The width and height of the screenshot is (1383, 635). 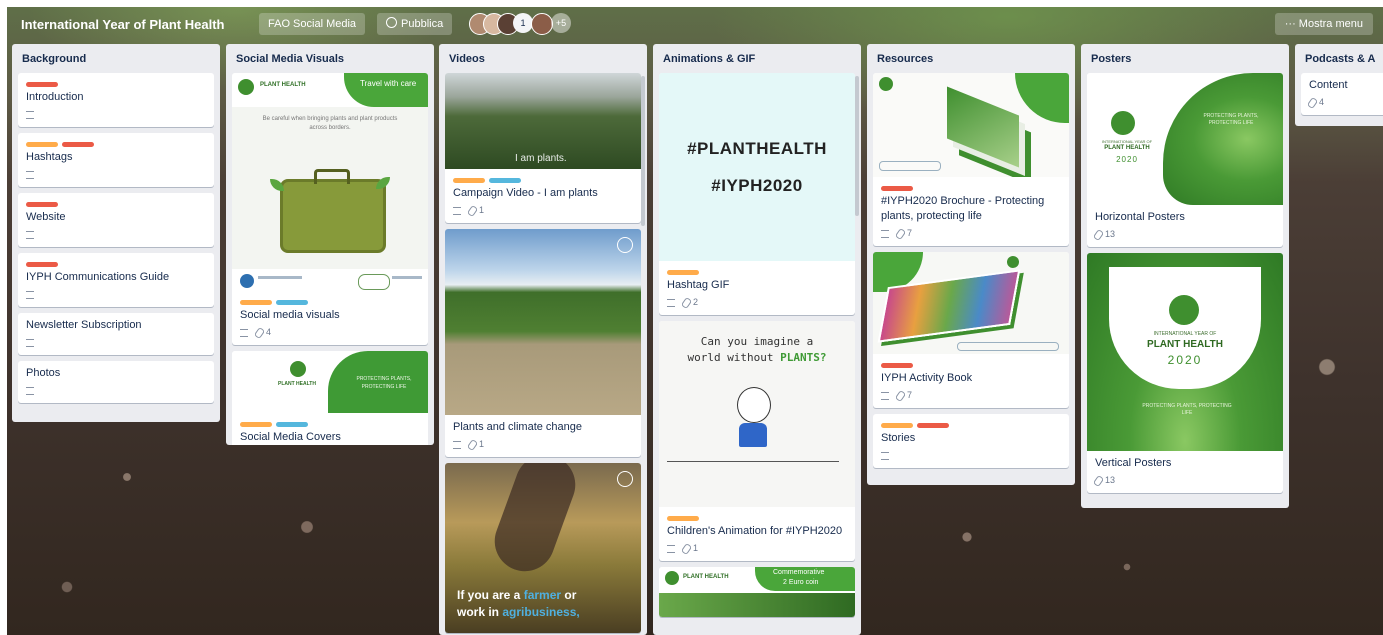 What do you see at coordinates (757, 592) in the screenshot?
I see `card-commemorative-coin: PLANT HEALTH Commemorative 2 Euro coin` at bounding box center [757, 592].